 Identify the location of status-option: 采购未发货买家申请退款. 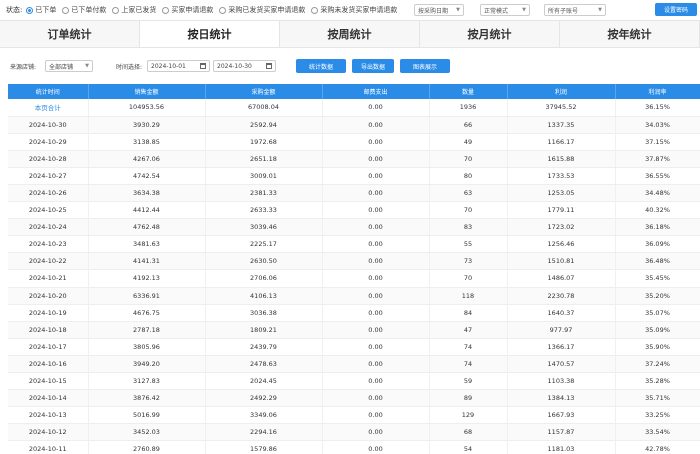
(354, 10).